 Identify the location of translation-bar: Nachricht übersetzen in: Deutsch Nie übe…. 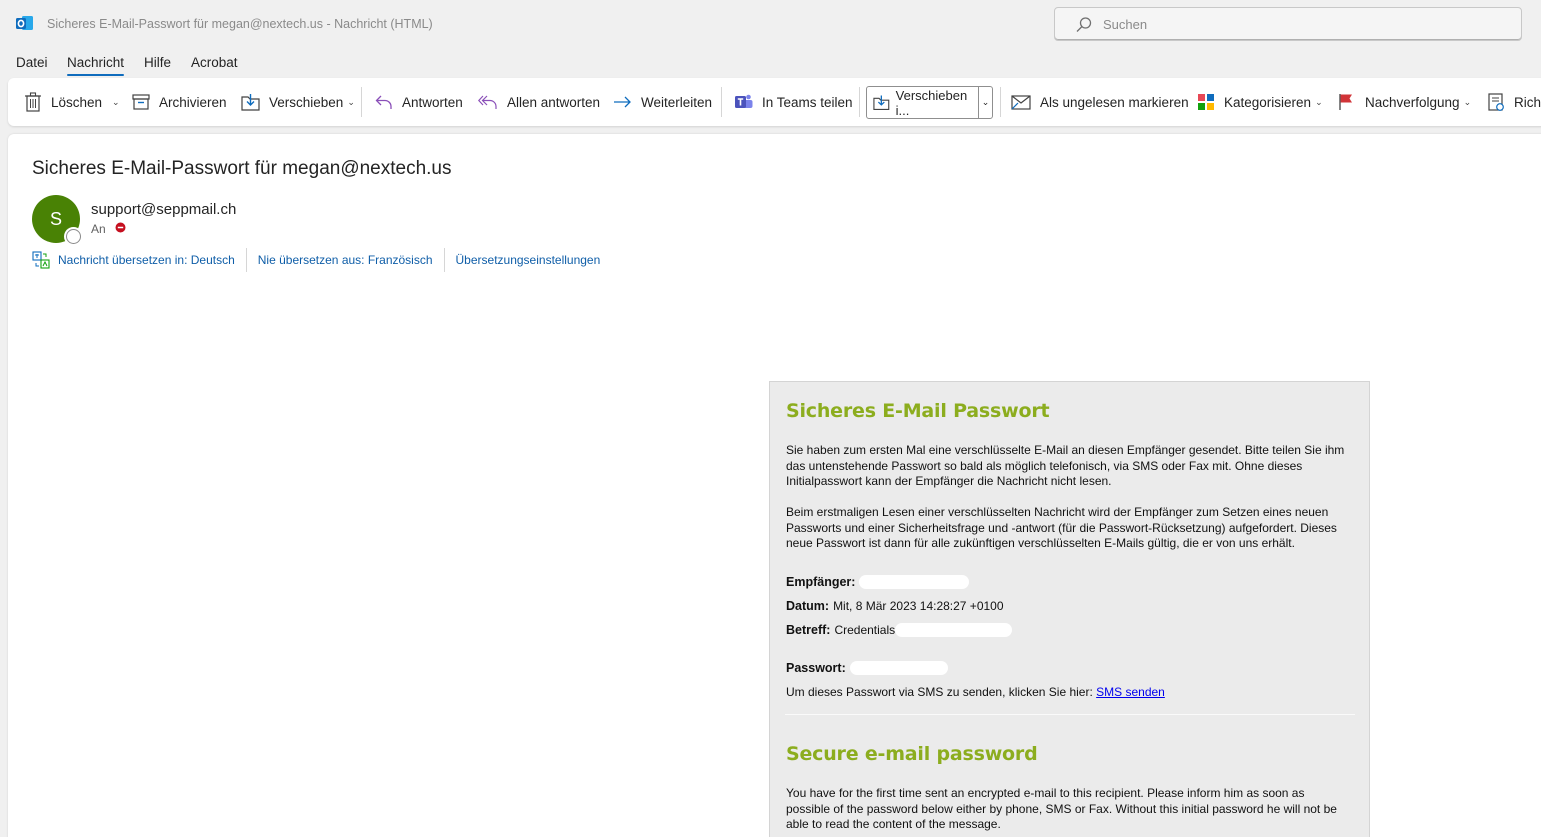
(316, 260).